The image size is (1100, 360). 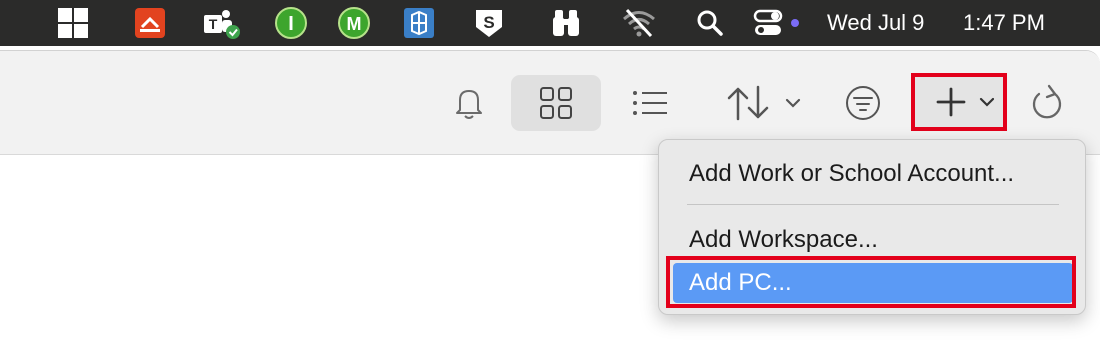 I want to click on green-m-icon: M, so click(x=354, y=23).